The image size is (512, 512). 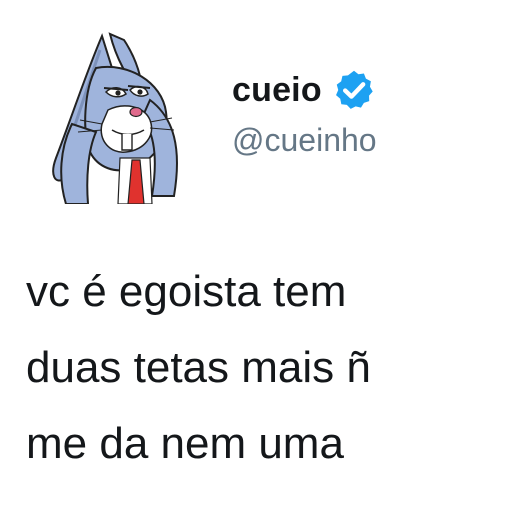 I want to click on avatar, so click(x=116, y=116).